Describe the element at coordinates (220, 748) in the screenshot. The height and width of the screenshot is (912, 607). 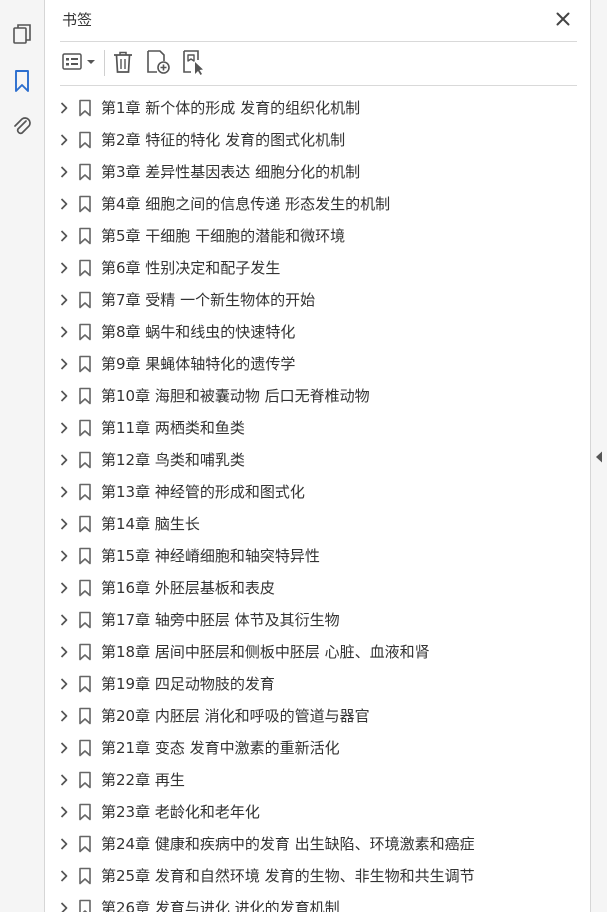
I see `bookmark-label: 第21章 变态 发育中激素的重新活化` at that location.